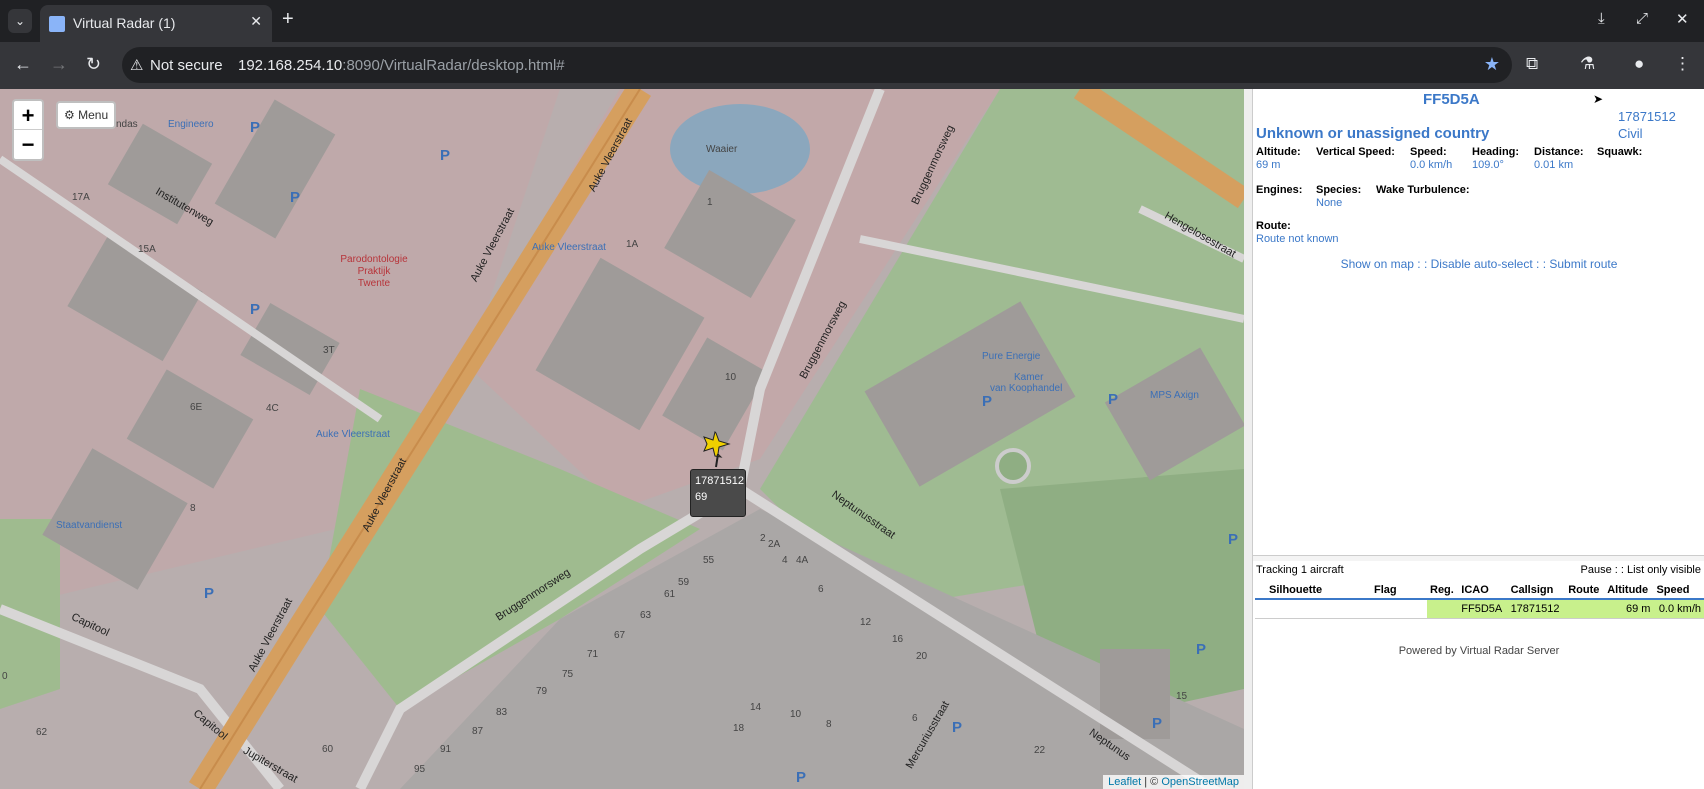 The height and width of the screenshot is (789, 1704). I want to click on back-icon: ←, so click(23, 64).